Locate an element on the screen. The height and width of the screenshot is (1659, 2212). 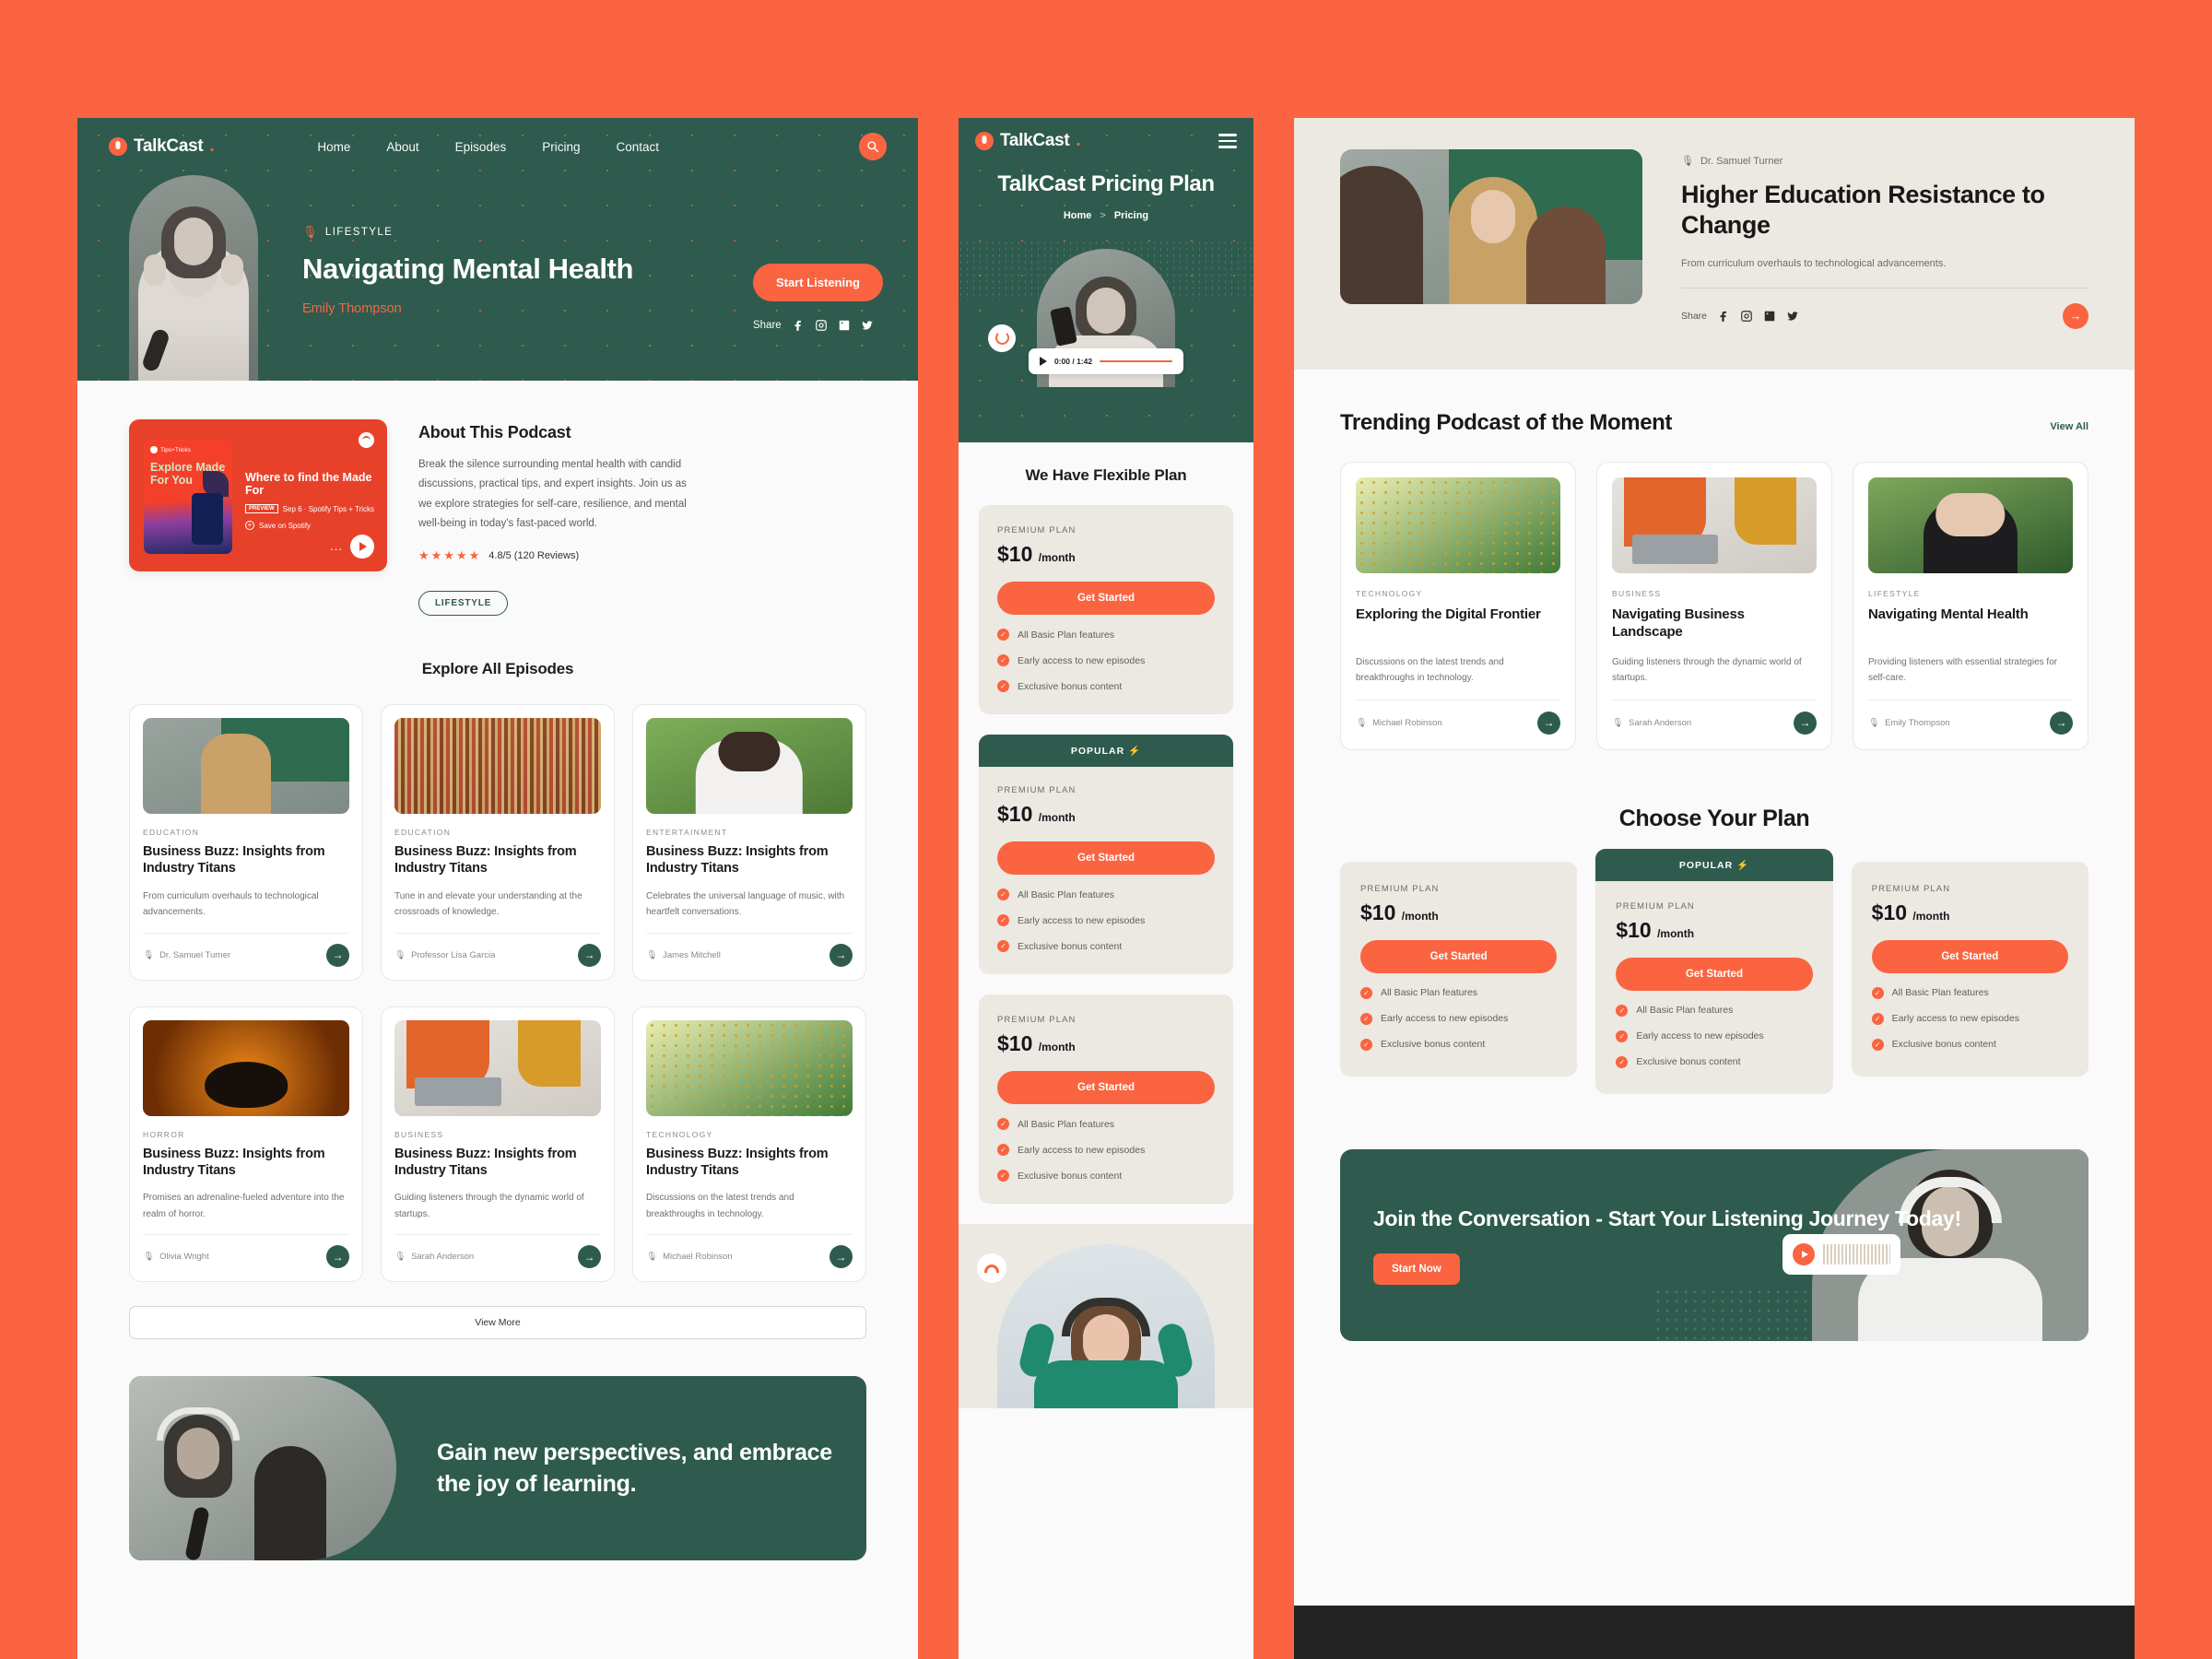
hero-title: Navigating Mental Health is located at coordinates (468, 269).